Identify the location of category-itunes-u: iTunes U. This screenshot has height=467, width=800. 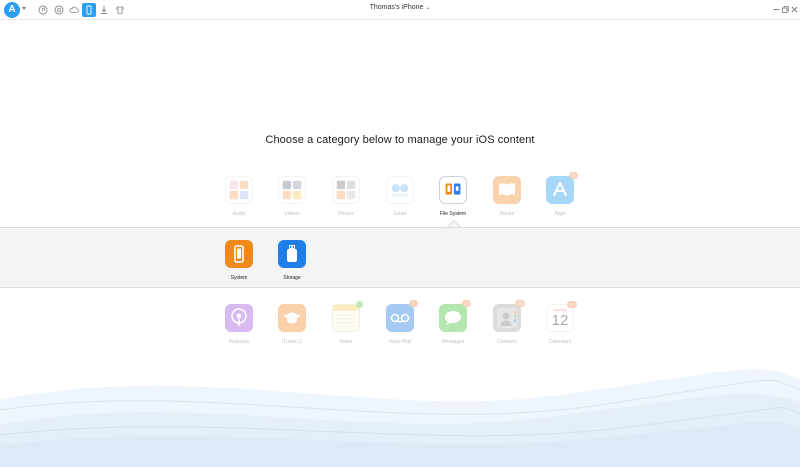
(292, 324).